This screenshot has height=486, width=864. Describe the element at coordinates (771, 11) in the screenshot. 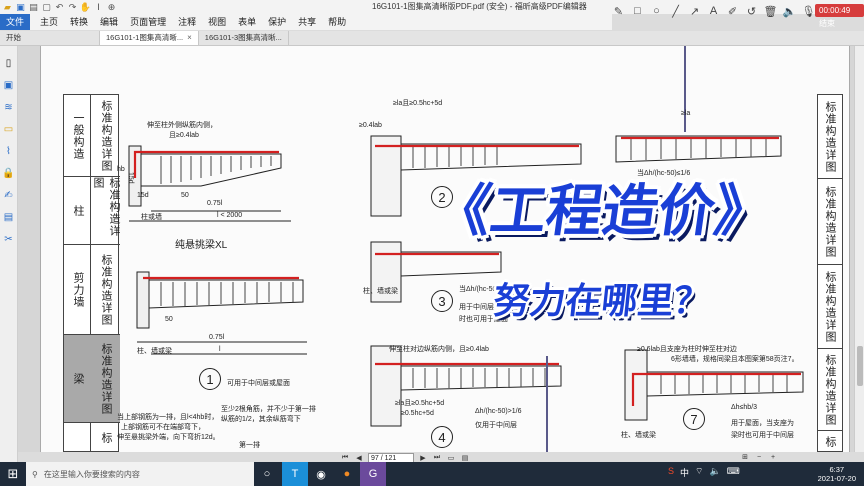

I see `delete-icon: 🗑` at that location.